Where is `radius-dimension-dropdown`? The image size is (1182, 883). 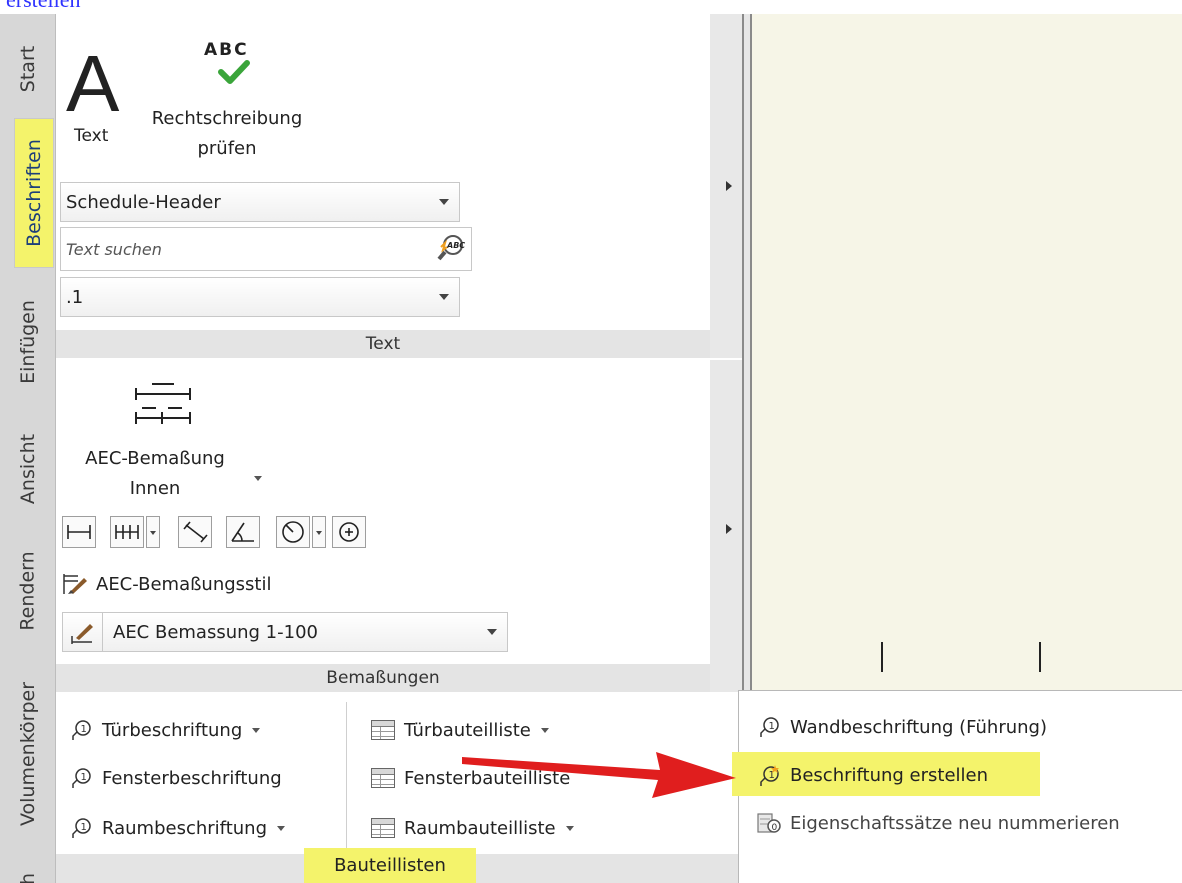 radius-dimension-dropdown is located at coordinates (319, 532).